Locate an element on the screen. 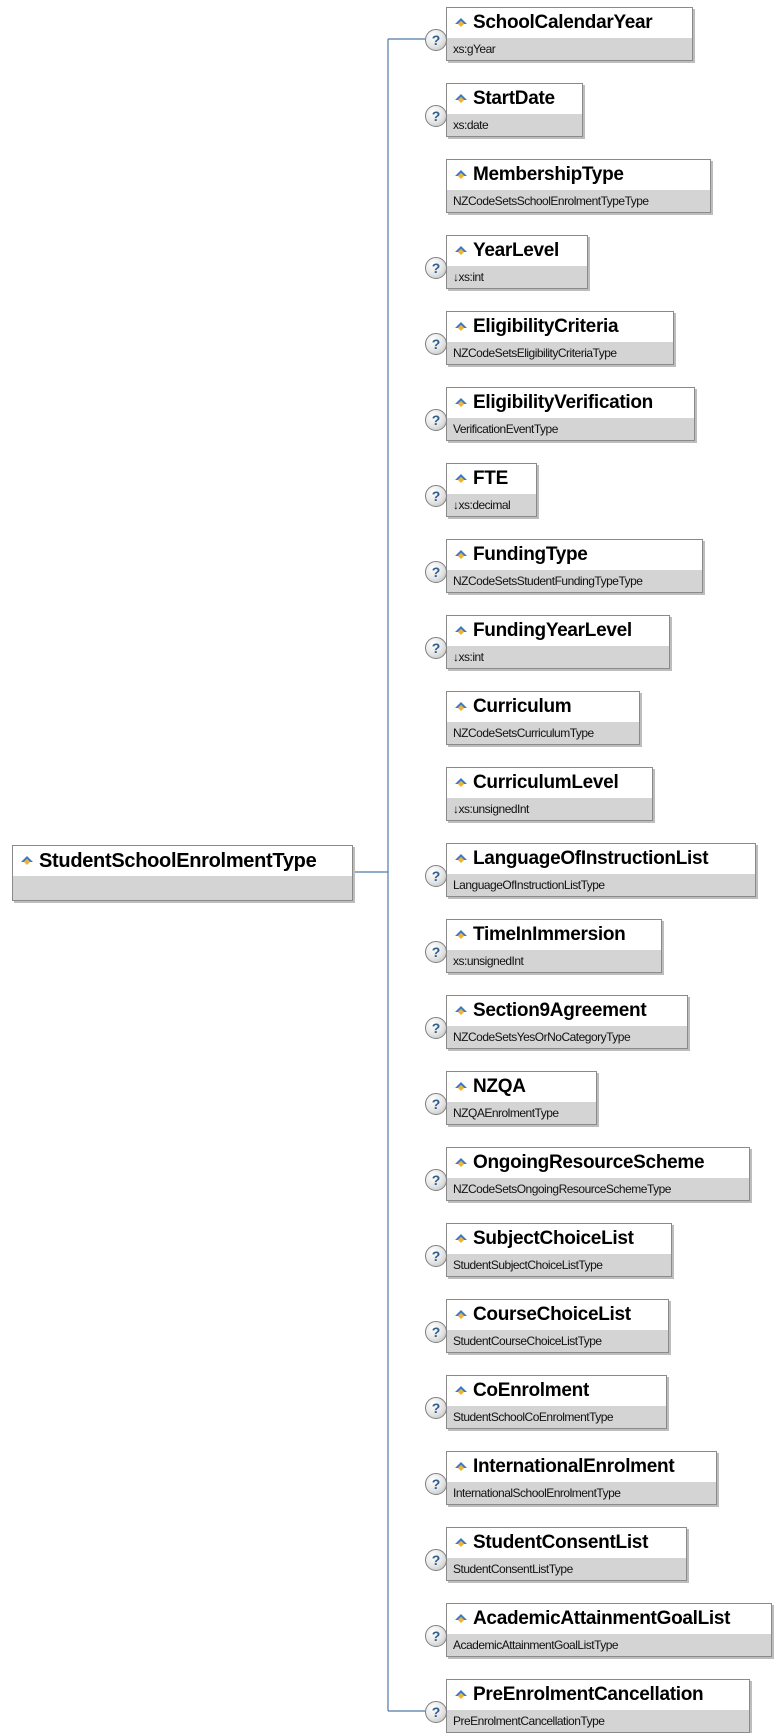 The image size is (774, 1733). element-header: NZQA is located at coordinates (521, 1087).